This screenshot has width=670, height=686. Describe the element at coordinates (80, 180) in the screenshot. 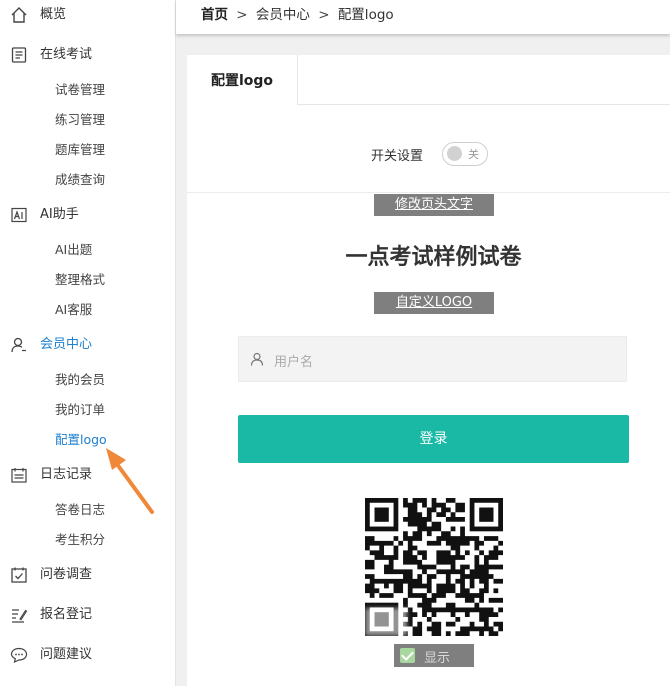

I see `sidebar-subitem-score-query: 成绩查询` at that location.